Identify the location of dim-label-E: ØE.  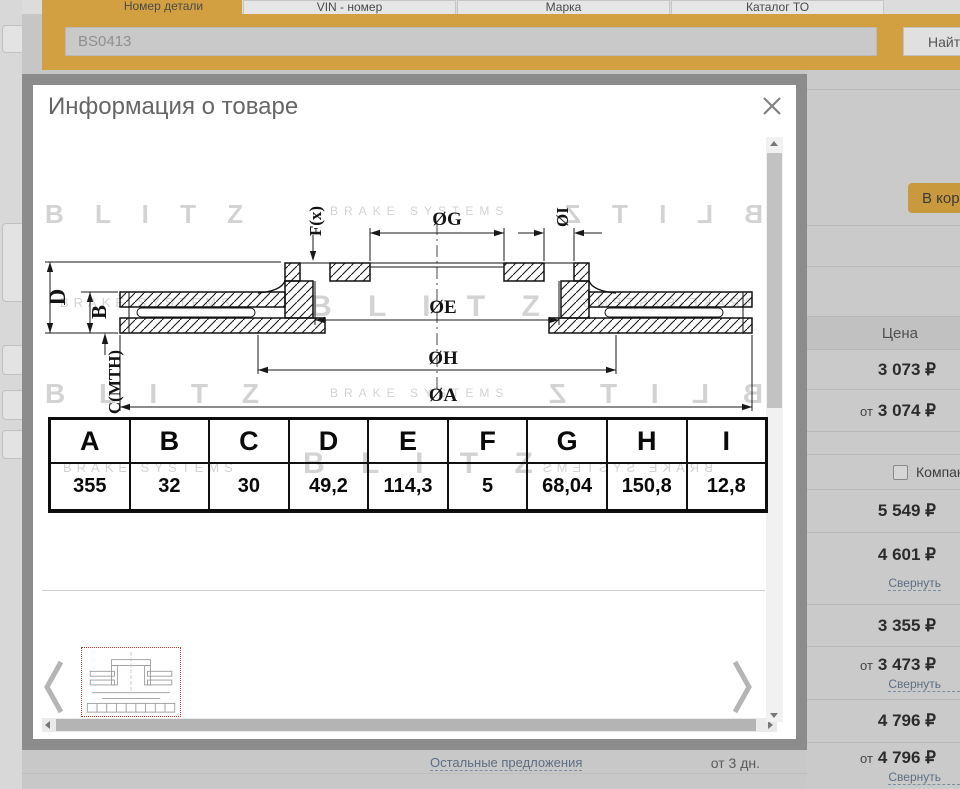
(442, 307).